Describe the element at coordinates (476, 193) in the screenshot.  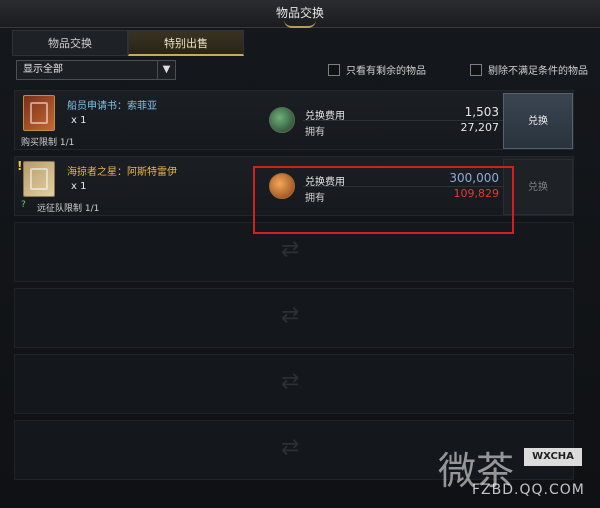
I see `owned-value: 109,829` at that location.